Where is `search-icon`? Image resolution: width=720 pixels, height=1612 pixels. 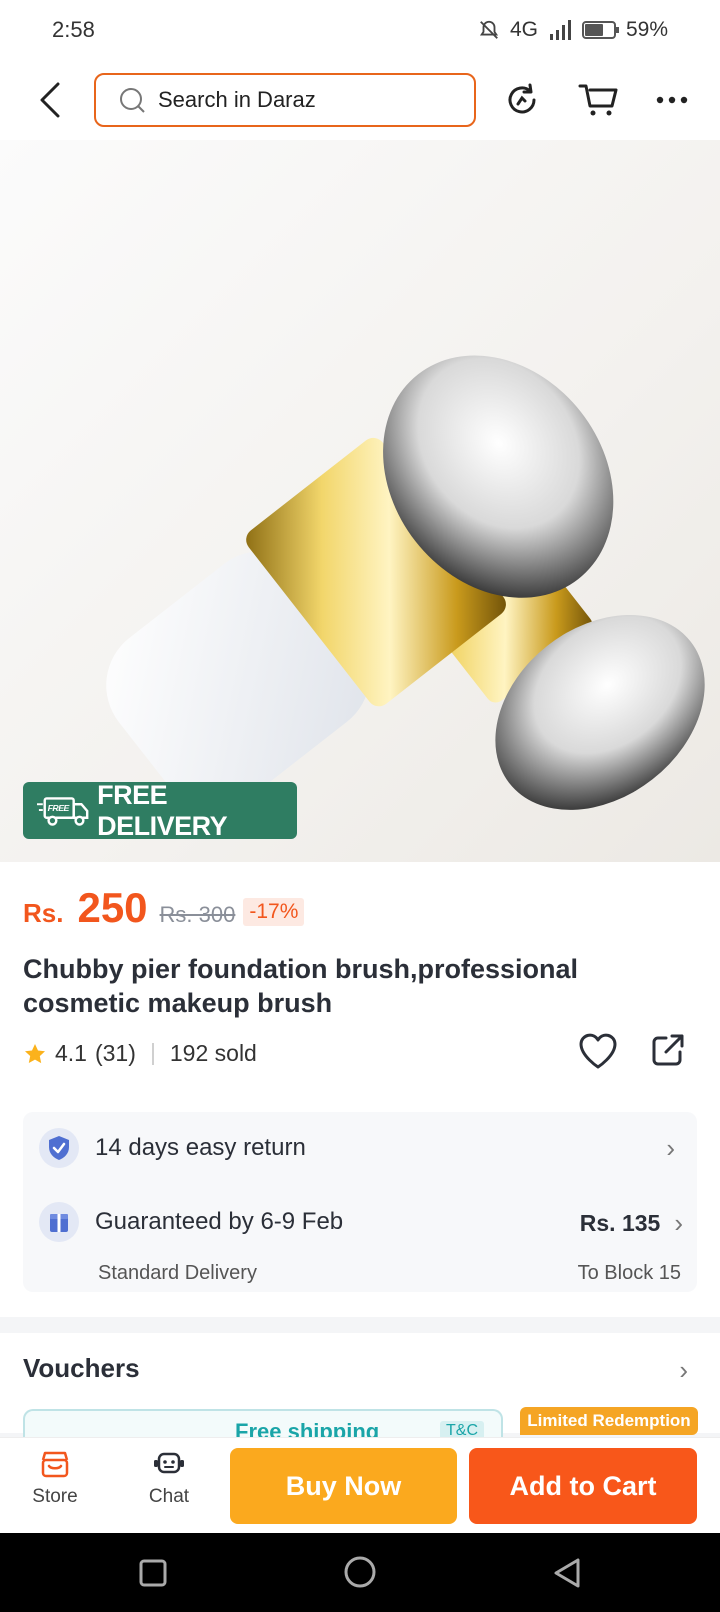
search-icon is located at coordinates (132, 100).